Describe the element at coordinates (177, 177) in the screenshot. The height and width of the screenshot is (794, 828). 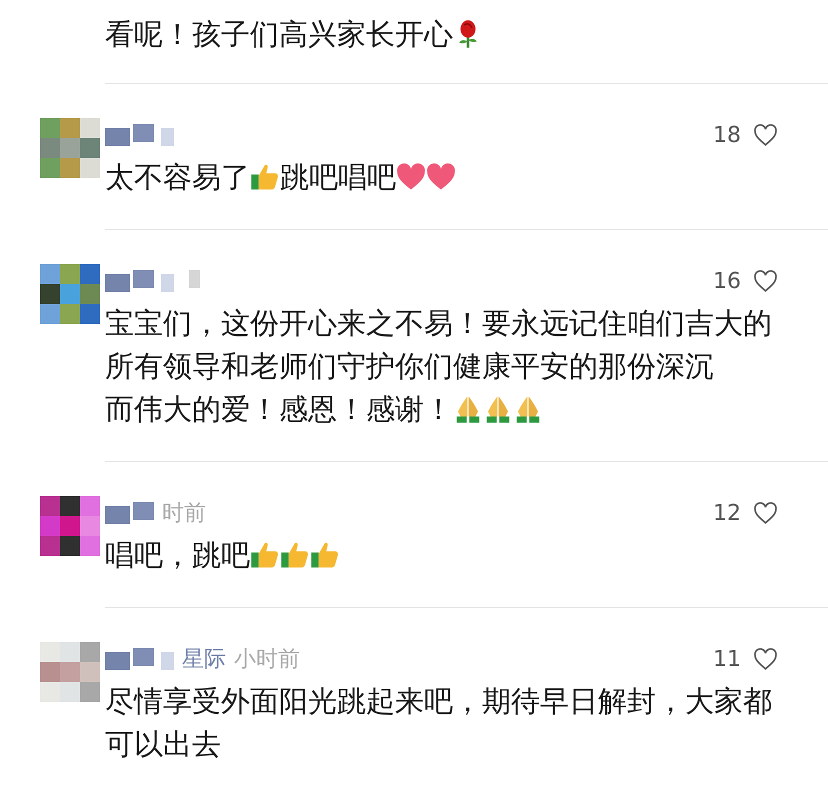
I see `comment-text: 太不容易了` at that location.